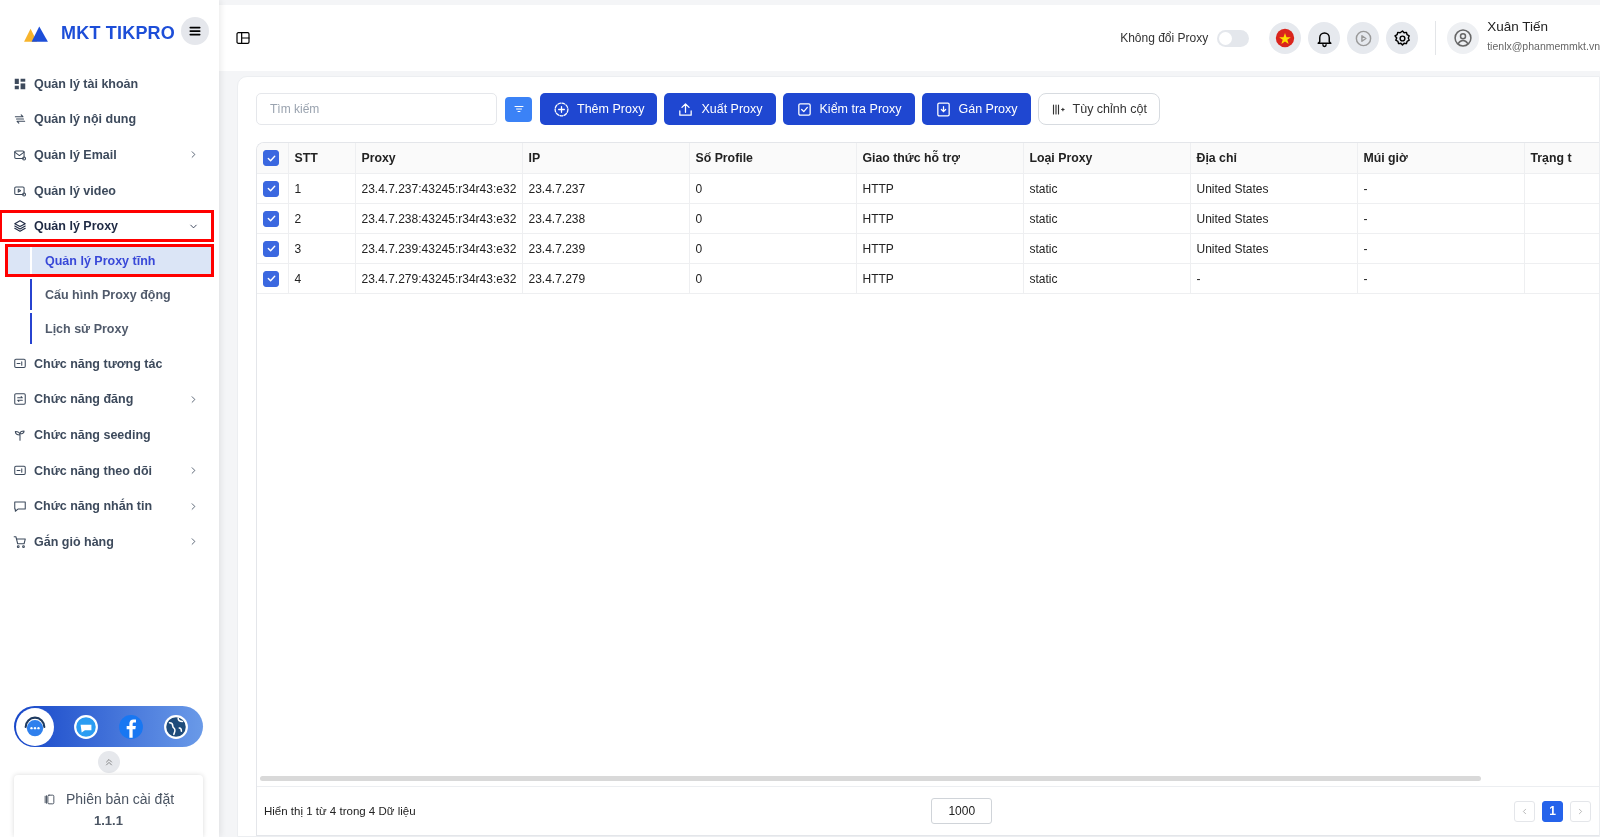 The image size is (1600, 837). I want to click on proxy-toggle-switch, so click(1233, 38).